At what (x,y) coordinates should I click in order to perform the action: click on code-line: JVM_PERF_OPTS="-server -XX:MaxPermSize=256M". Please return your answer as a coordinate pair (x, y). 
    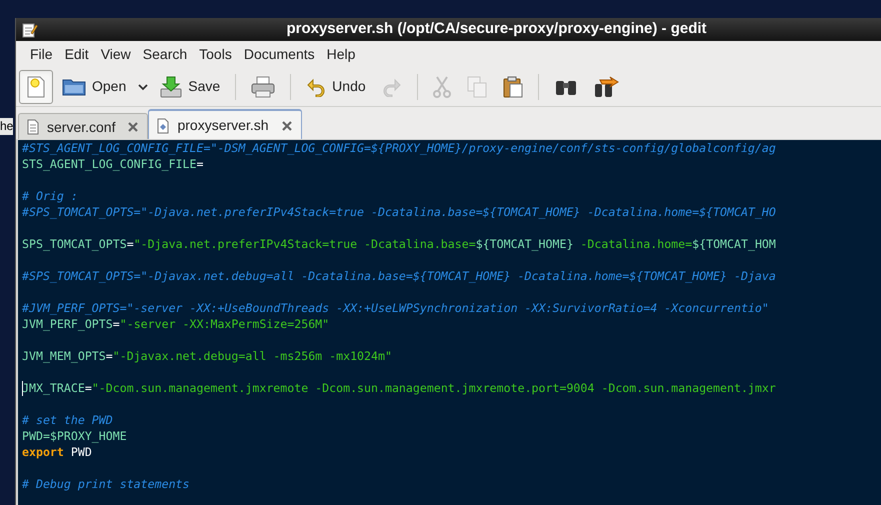
    Looking at the image, I should click on (176, 324).